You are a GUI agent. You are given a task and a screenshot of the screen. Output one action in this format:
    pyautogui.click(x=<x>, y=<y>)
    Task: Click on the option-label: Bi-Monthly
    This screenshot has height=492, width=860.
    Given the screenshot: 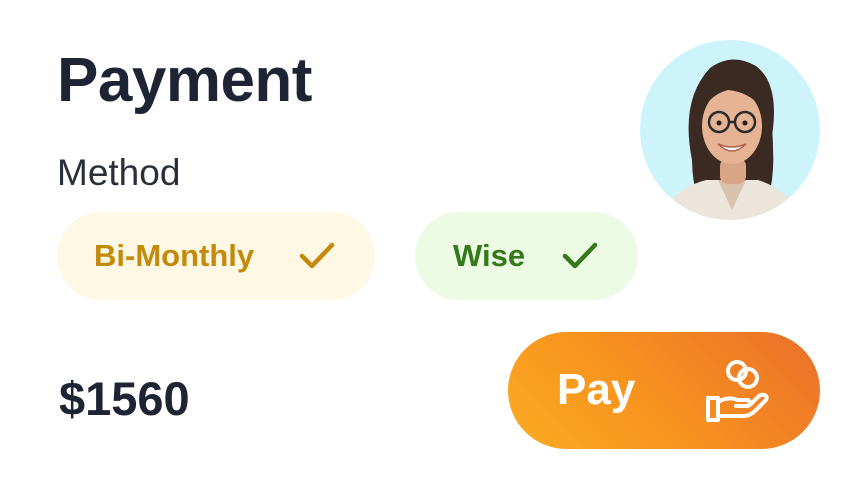 What is the action you would take?
    pyautogui.click(x=174, y=255)
    